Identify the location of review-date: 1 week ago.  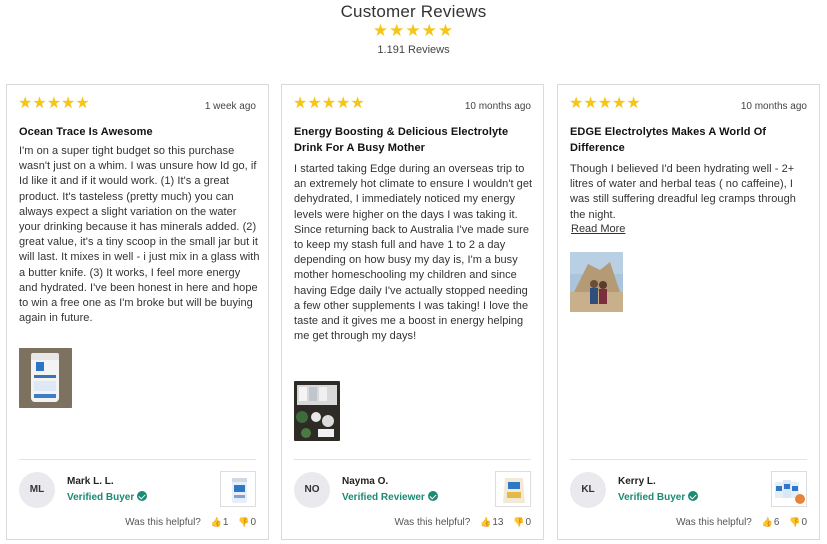
(230, 106).